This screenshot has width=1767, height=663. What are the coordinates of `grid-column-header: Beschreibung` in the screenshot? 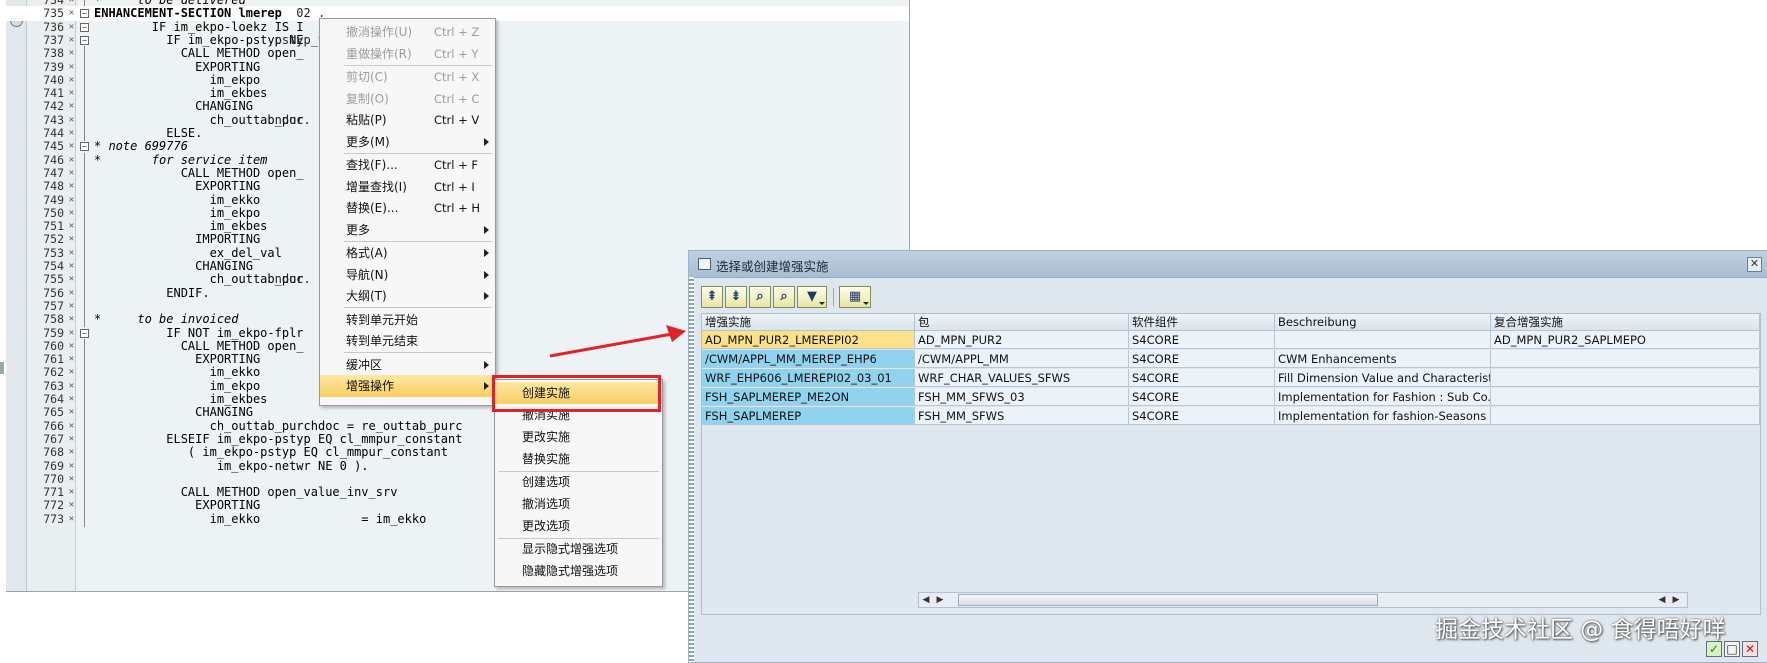 It's located at (1383, 322).